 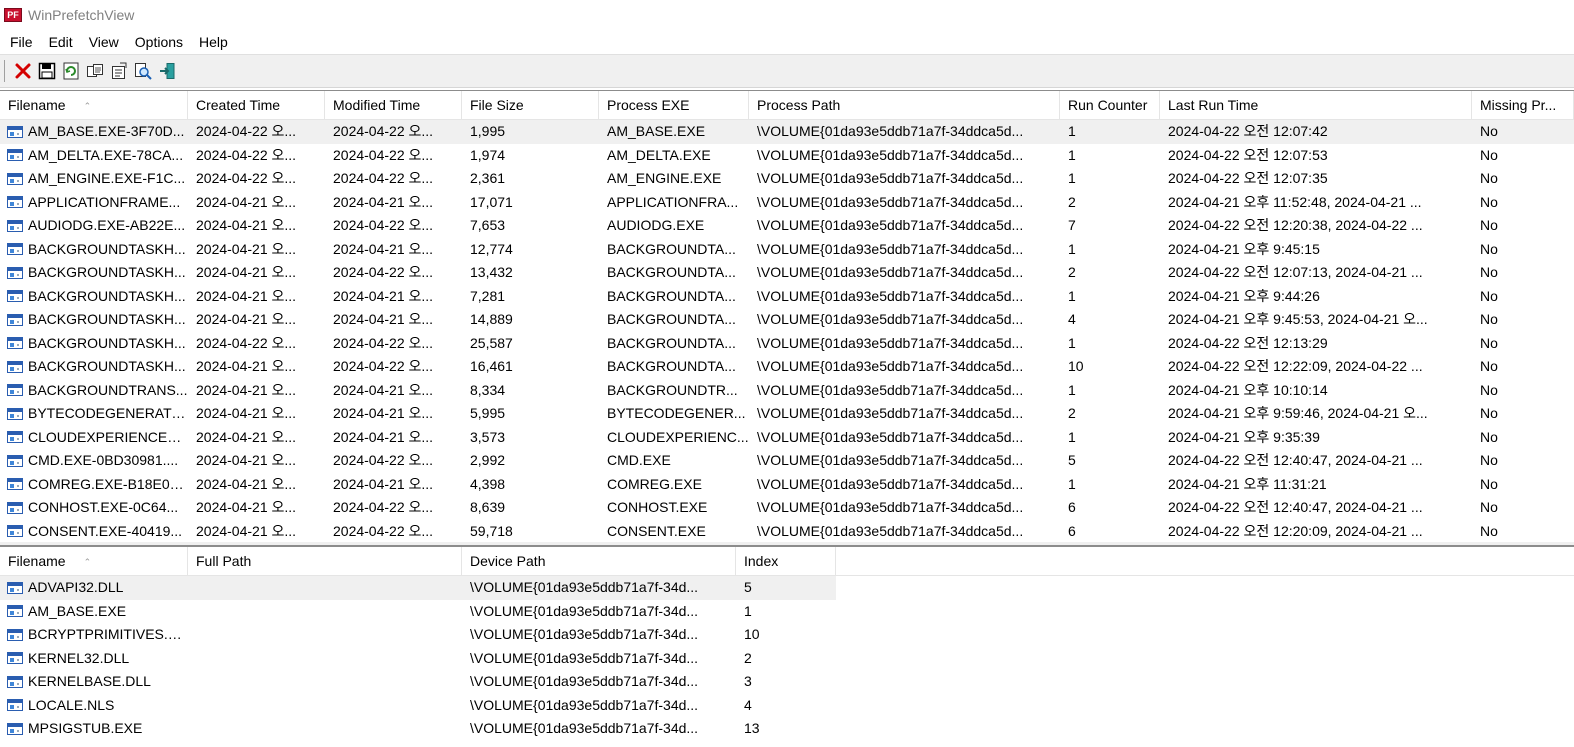 What do you see at coordinates (21, 42) in the screenshot?
I see `menu-file: File` at bounding box center [21, 42].